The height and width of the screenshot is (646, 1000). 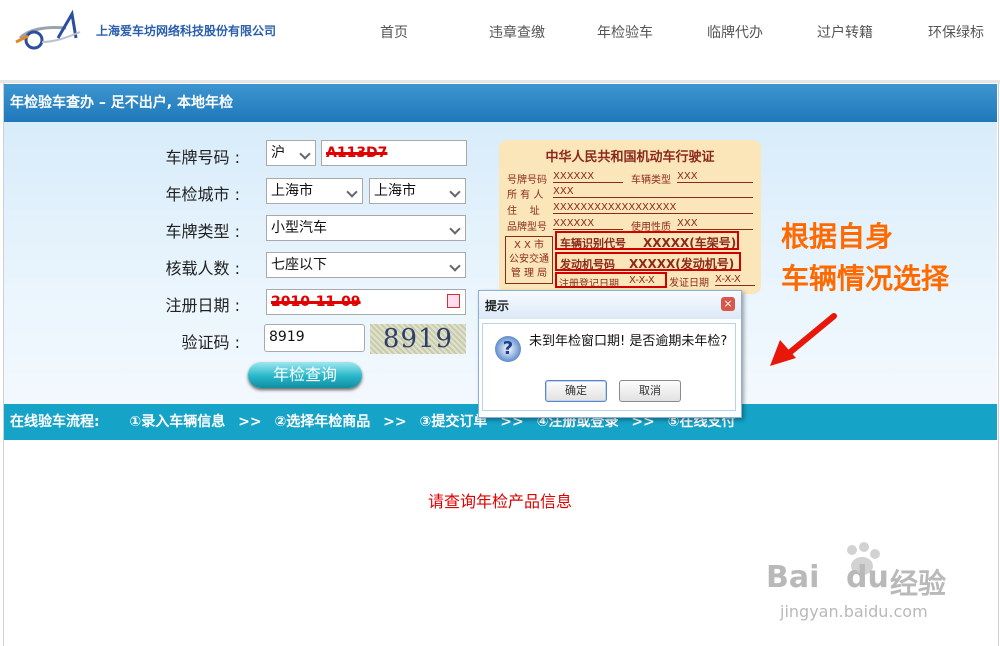 I want to click on authority-line-3: 管 理 局, so click(x=529, y=273).